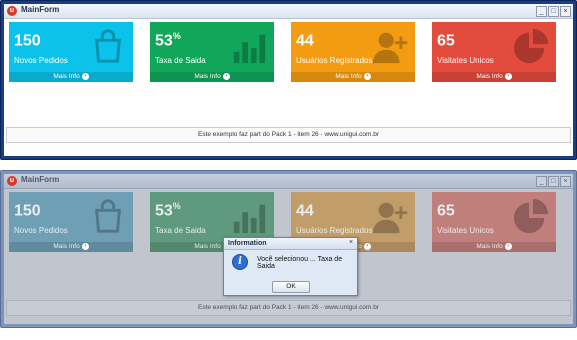 The image size is (577, 340). I want to click on dialog-message: Você selecionou ... Taxa de Saida, so click(300, 263).